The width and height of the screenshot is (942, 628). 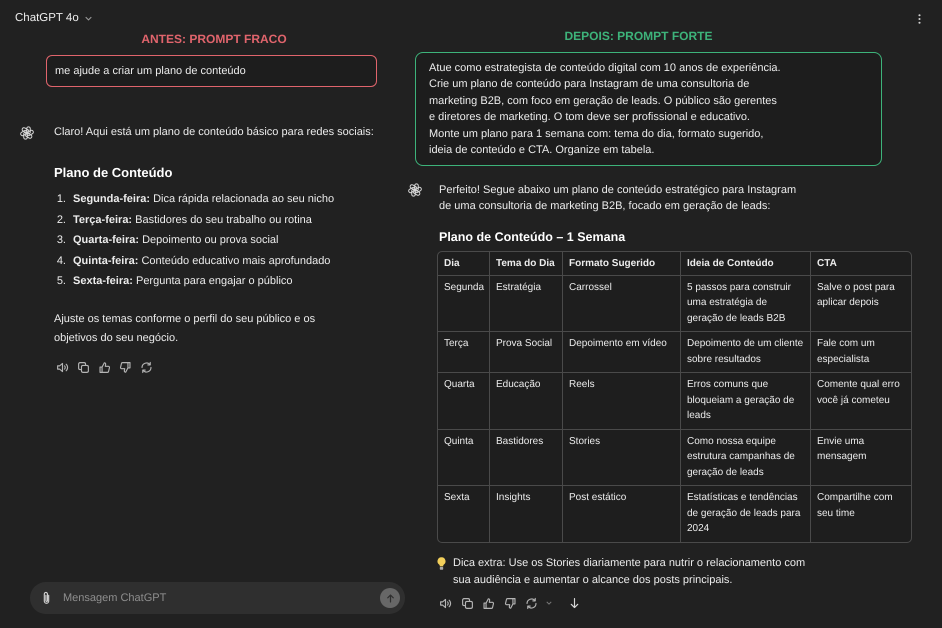 I want to click on message-field: Mensagem ChatGPT, so click(x=217, y=598).